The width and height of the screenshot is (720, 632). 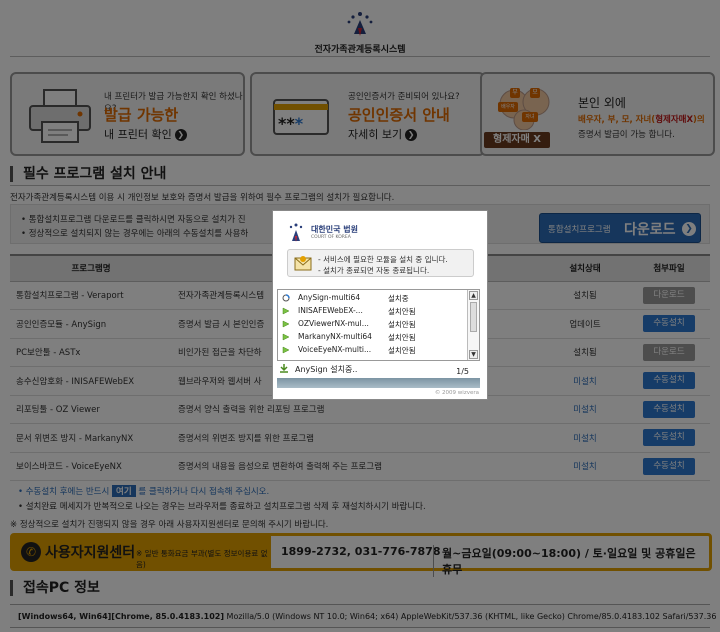 What do you see at coordinates (462, 371) in the screenshot?
I see `install-progress-count: 1/5` at bounding box center [462, 371].